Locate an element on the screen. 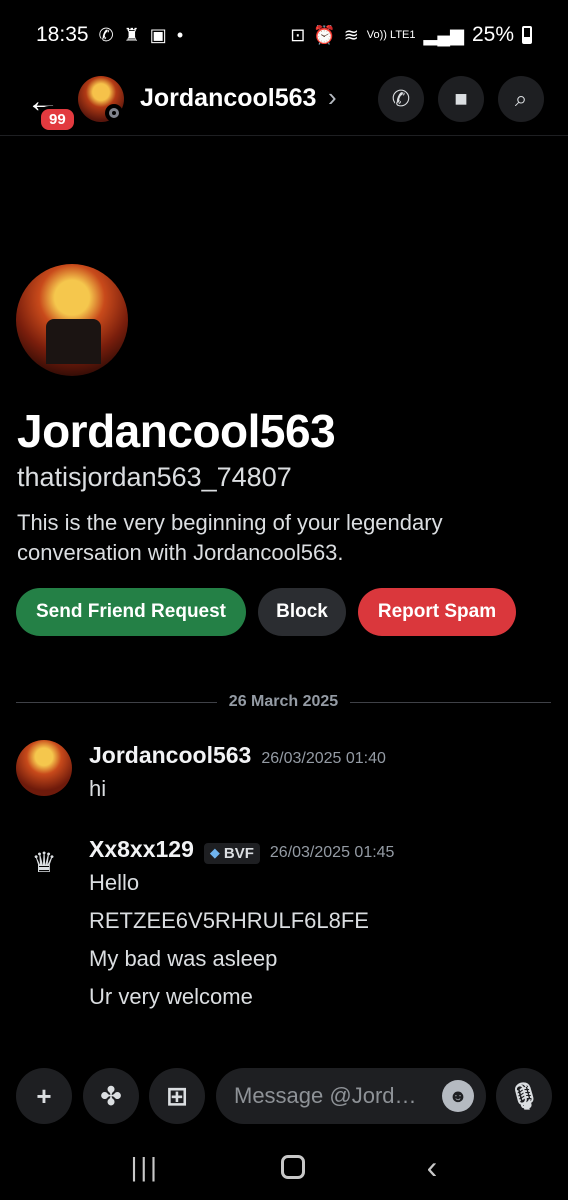 This screenshot has height=1200, width=568. clan-badge-icon: ◆ is located at coordinates (214, 852).